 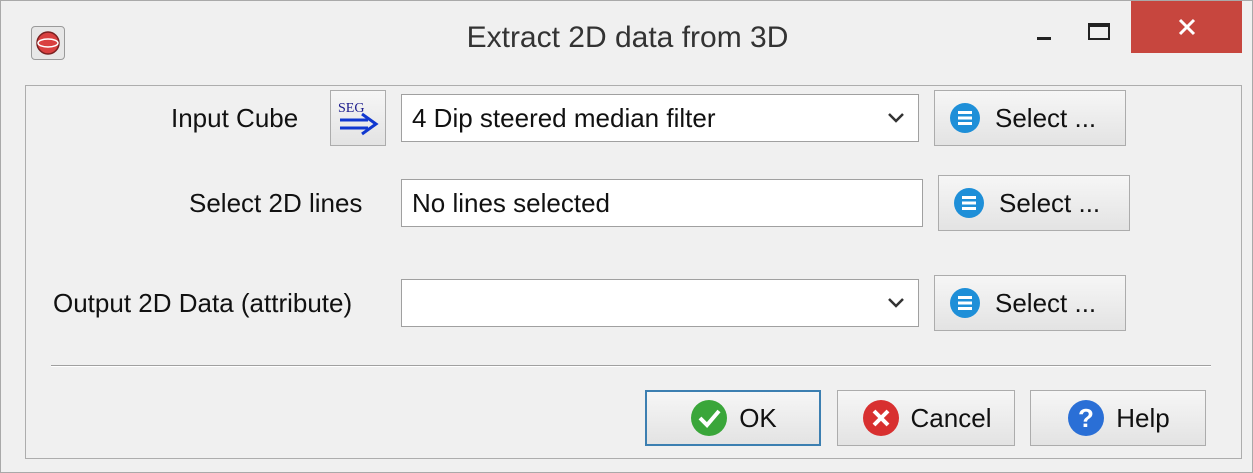 I want to click on lines-field: No lines selected, so click(x=662, y=203).